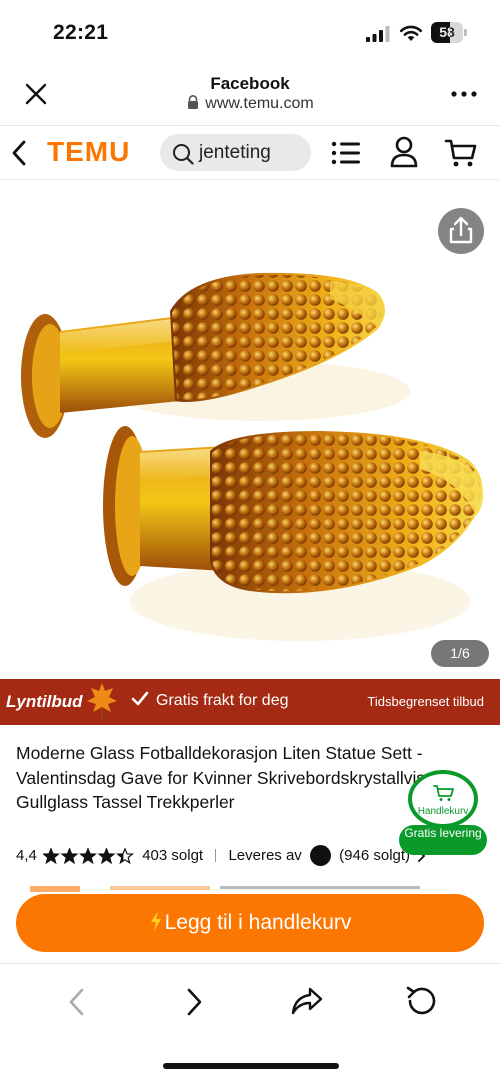 The width and height of the screenshot is (500, 1080). Describe the element at coordinates (378, 34) in the screenshot. I see `signal-icon` at that location.